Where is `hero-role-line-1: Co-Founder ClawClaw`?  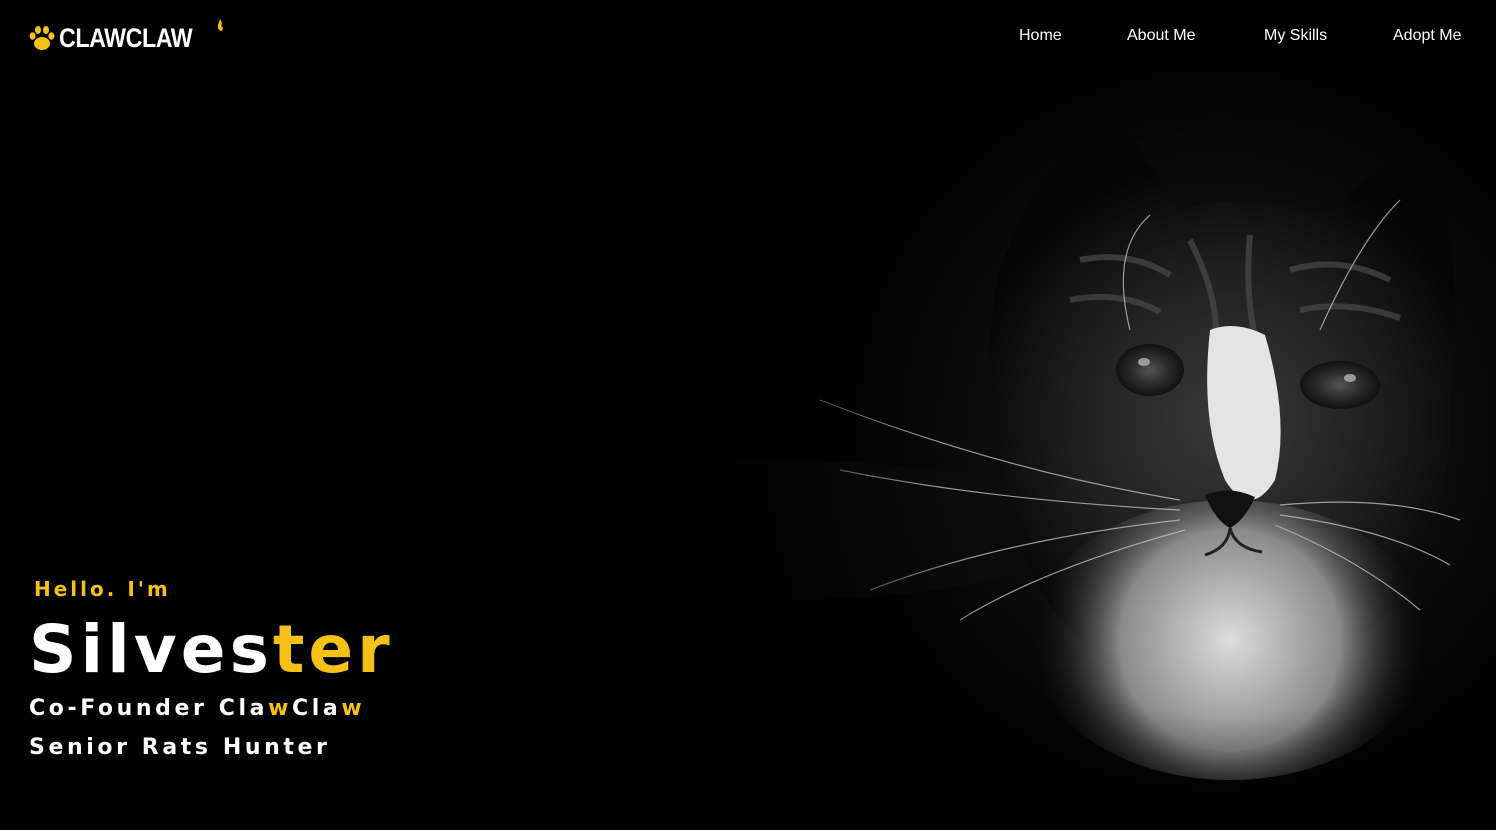 hero-role-line-1: Co-Founder ClawClaw is located at coordinates (211, 708).